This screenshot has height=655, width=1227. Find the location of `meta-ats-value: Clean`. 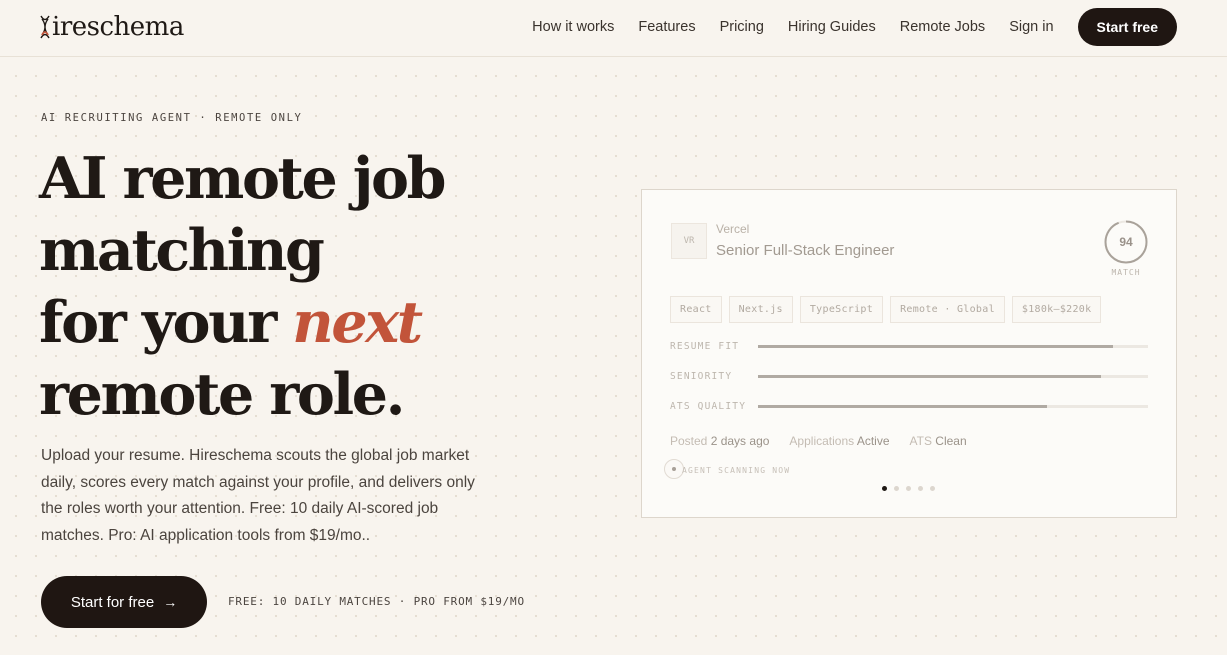

meta-ats-value: Clean is located at coordinates (951, 441).